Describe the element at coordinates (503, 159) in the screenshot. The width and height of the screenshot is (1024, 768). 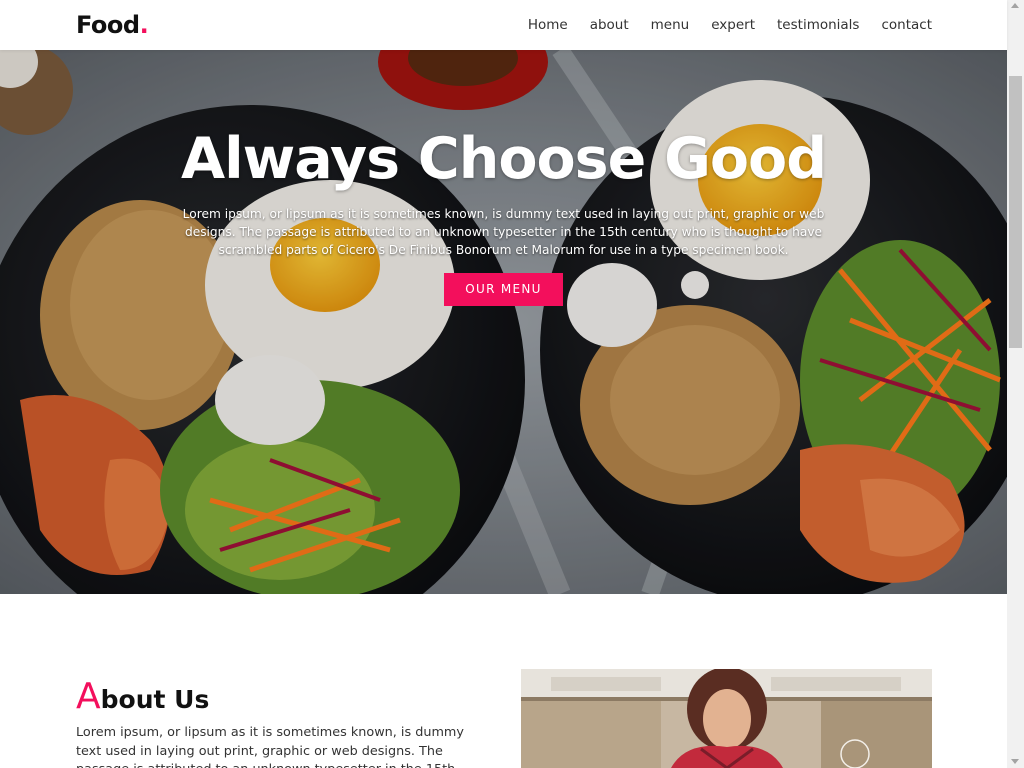
I see `hero-title: Always Choose Good` at that location.